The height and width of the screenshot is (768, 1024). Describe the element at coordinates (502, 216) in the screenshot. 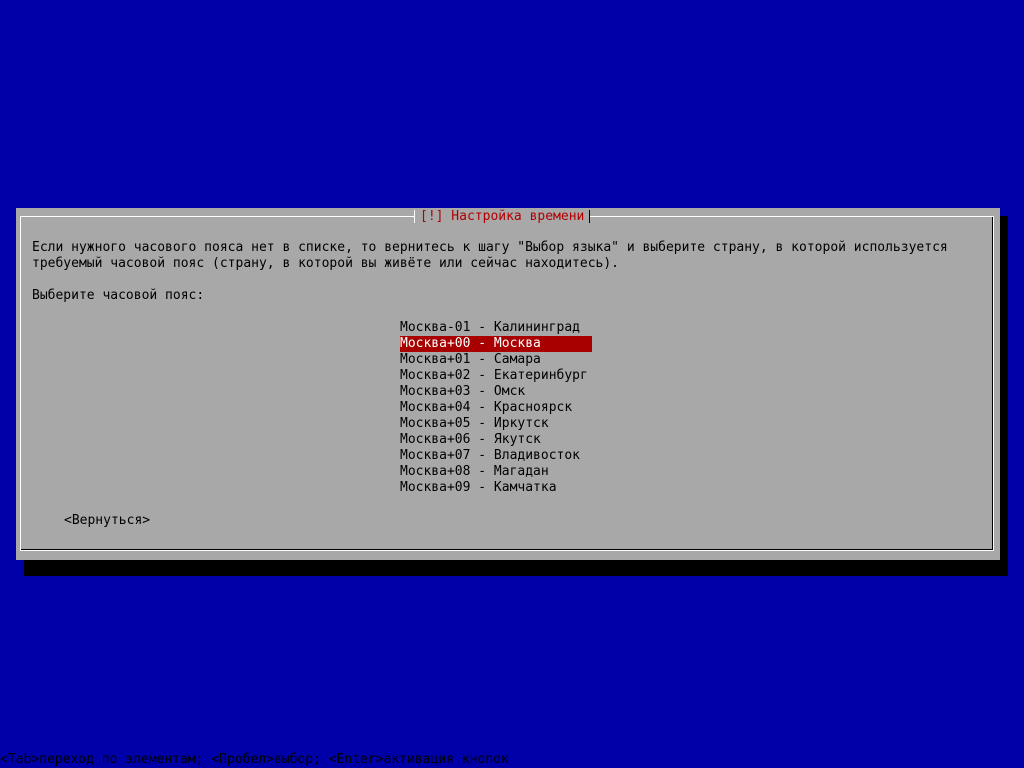

I see `dialog-title: [!] Настройка времени` at that location.